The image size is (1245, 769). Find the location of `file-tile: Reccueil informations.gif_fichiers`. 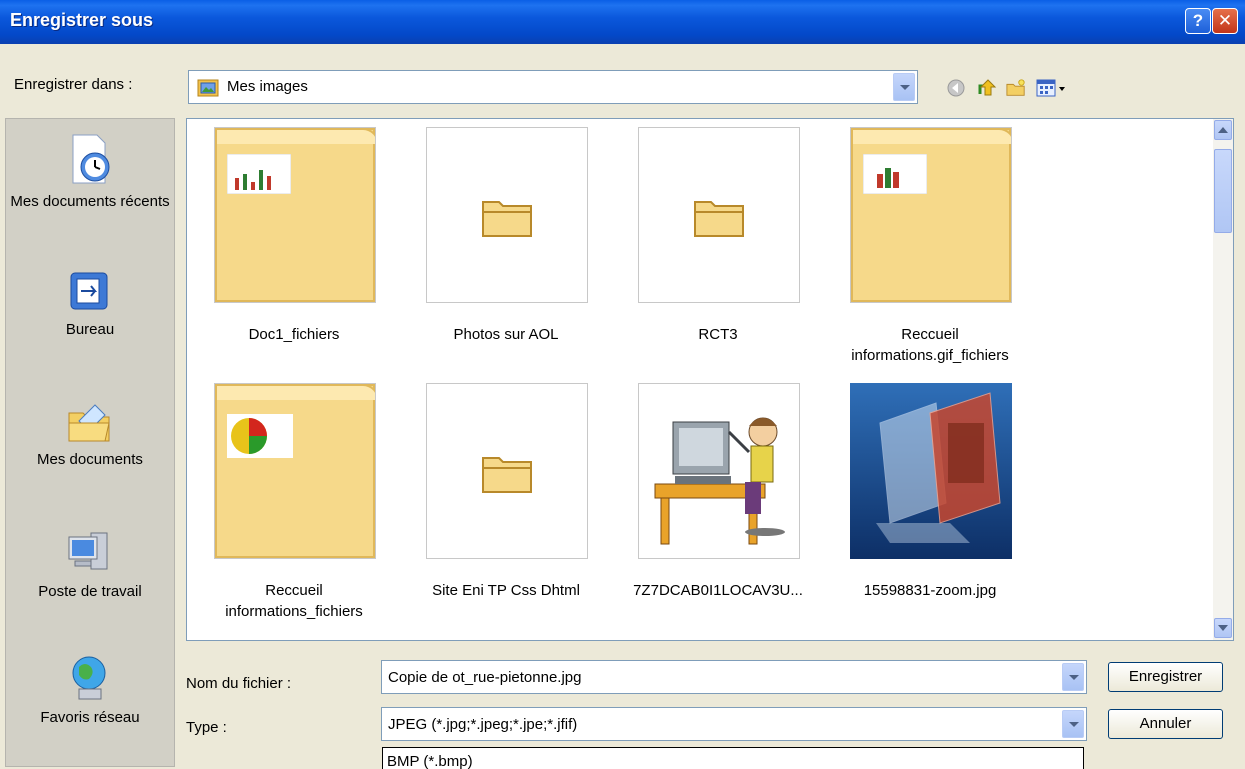

file-tile: Reccueil informations.gif_fichiers is located at coordinates (930, 245).